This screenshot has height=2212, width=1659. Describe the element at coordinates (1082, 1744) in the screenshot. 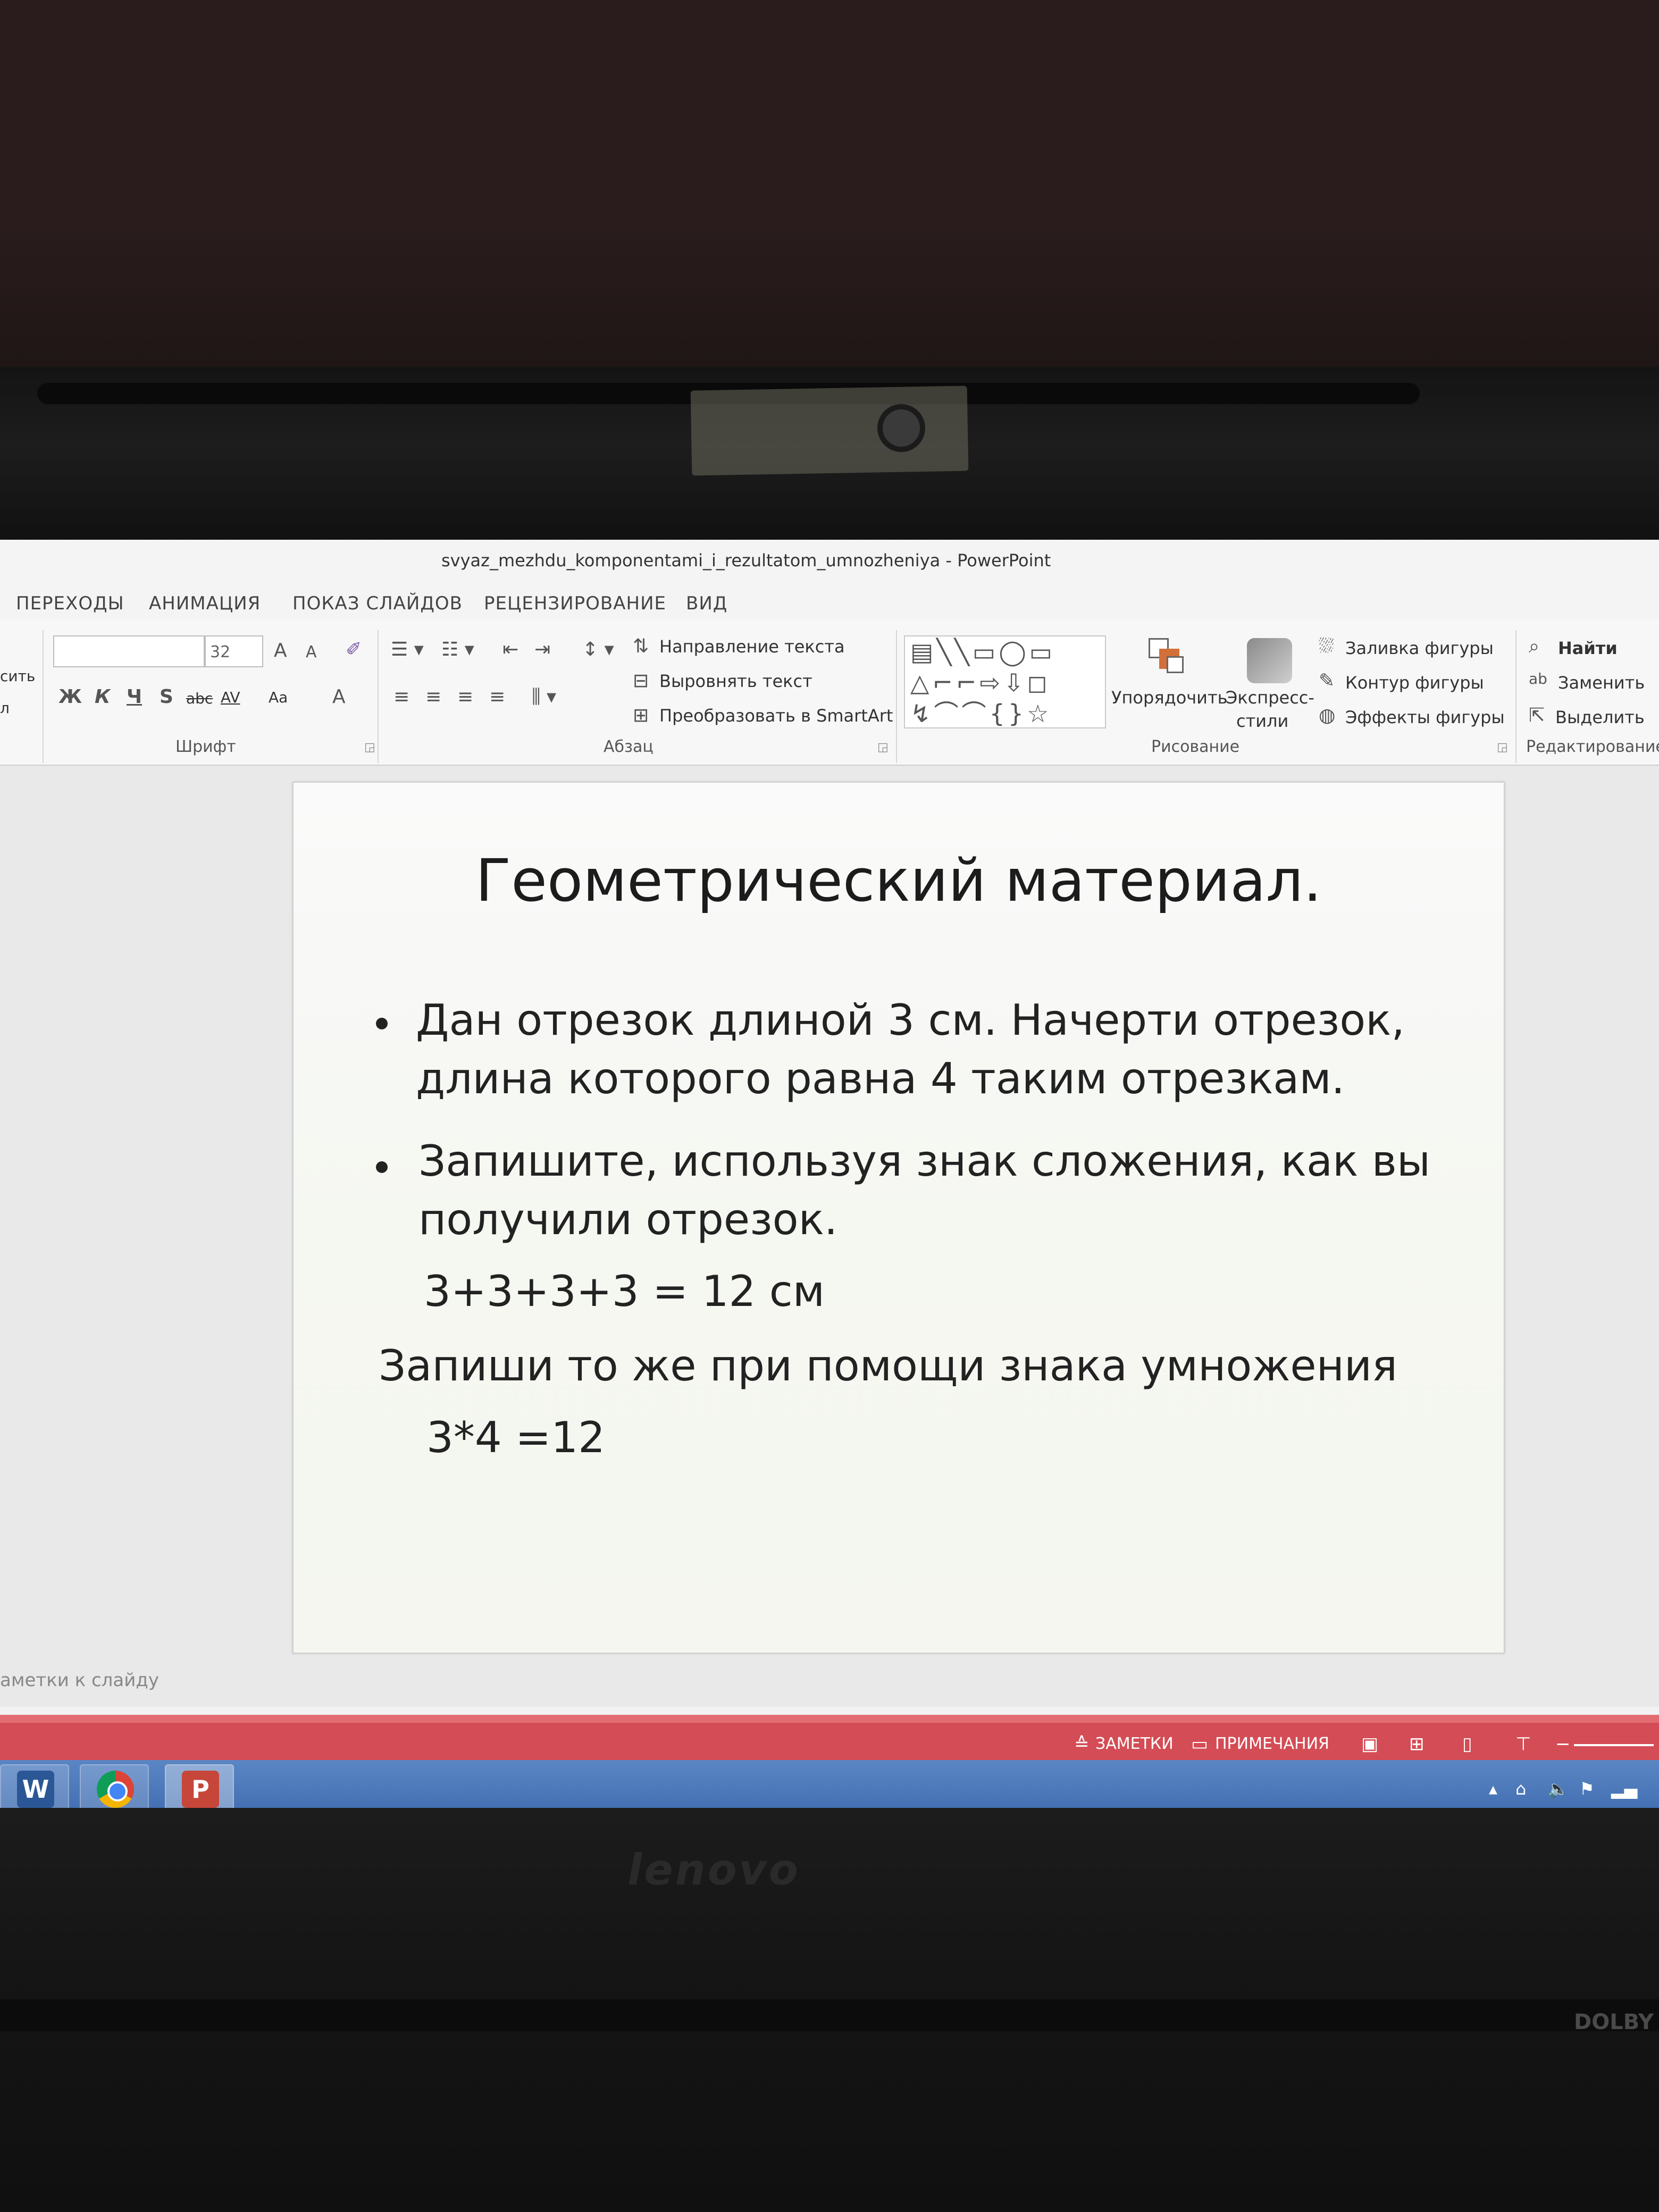

I see `notes-icon: ≙` at that location.